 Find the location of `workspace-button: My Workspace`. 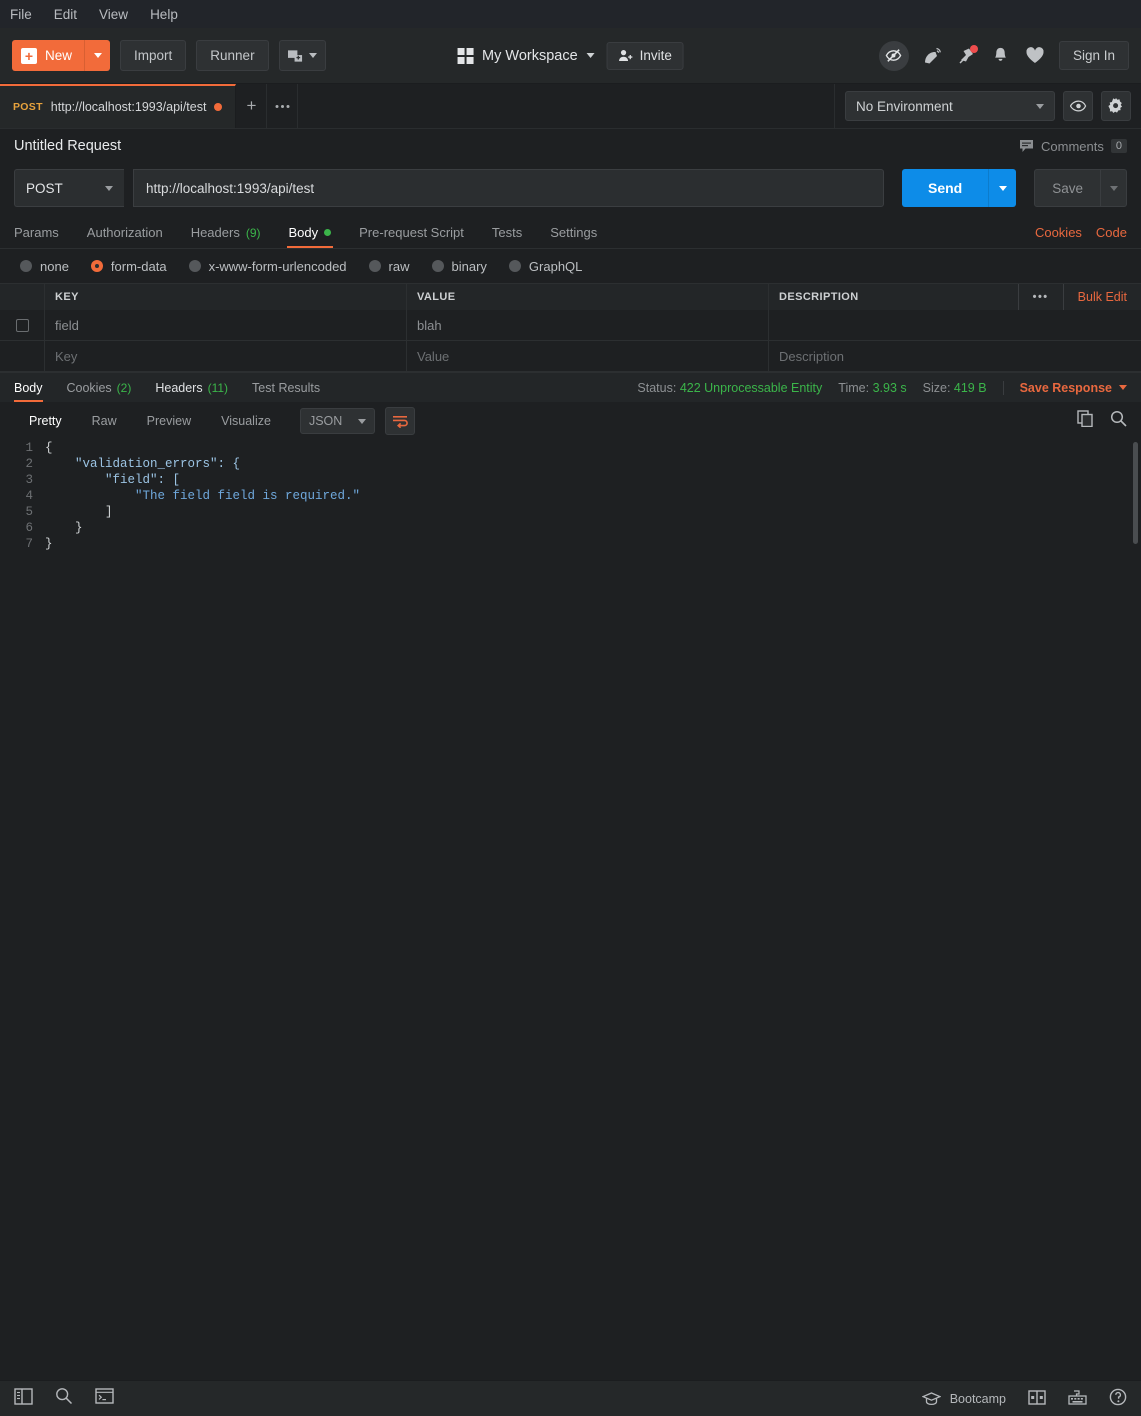

workspace-button: My Workspace is located at coordinates (526, 55).